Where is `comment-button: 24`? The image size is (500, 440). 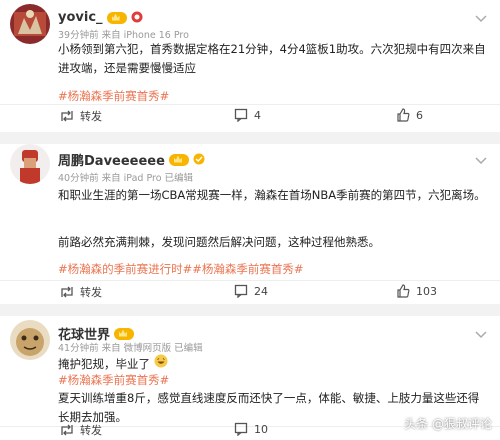 comment-button: 24 is located at coordinates (251, 291).